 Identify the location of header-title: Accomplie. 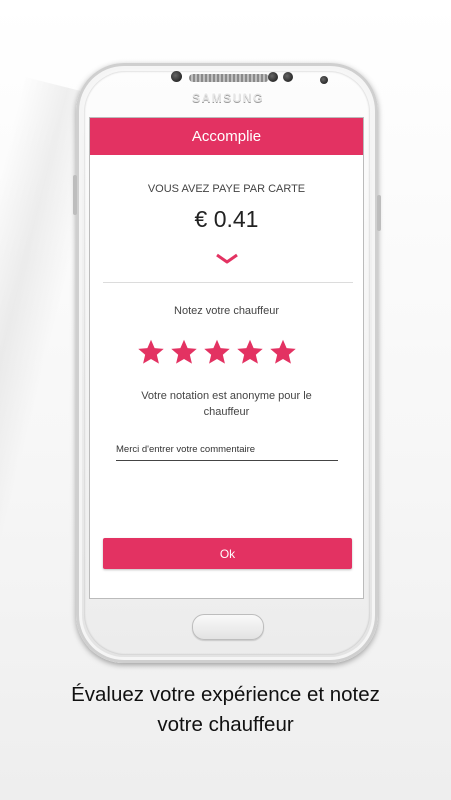
(226, 136).